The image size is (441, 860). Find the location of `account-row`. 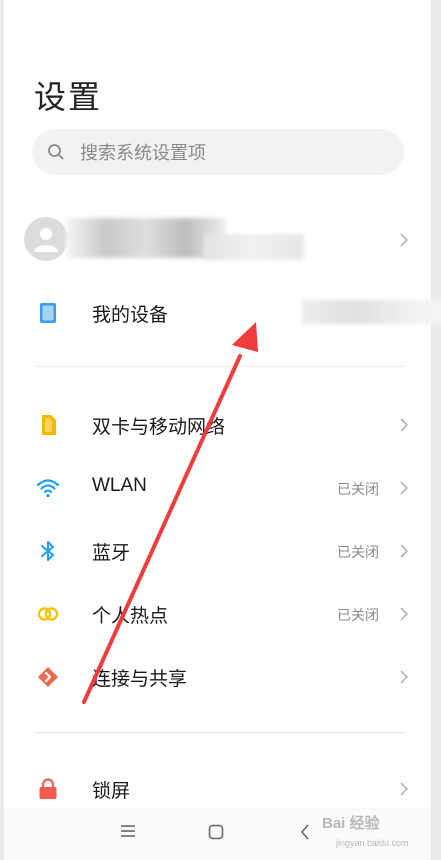

account-row is located at coordinates (217, 240).